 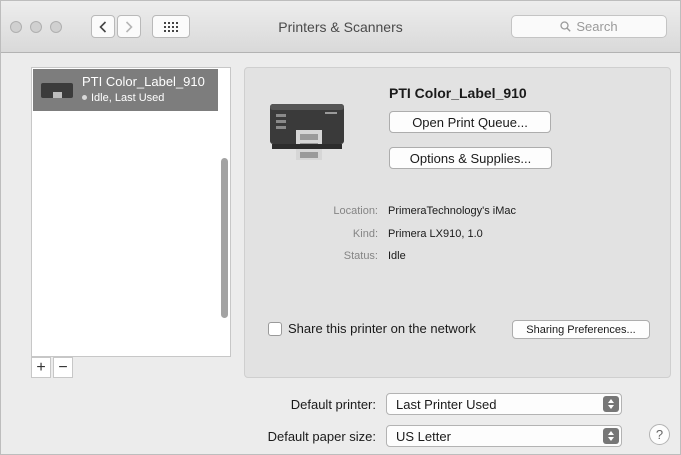 I want to click on add-printer-button: +, so click(x=41, y=367).